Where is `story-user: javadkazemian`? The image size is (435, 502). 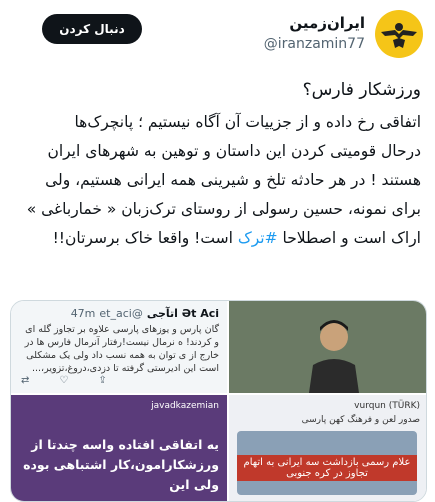 story-user: javadkazemian is located at coordinates (185, 406).